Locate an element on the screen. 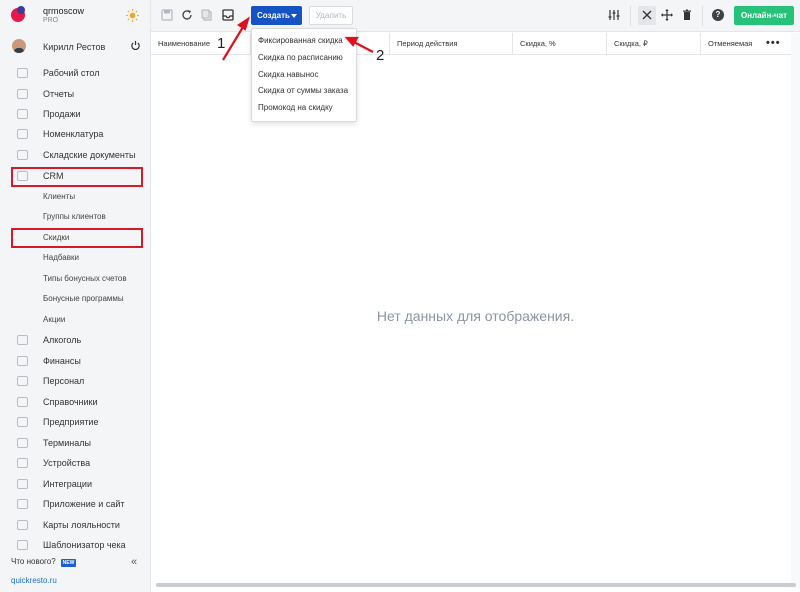 The height and width of the screenshot is (592, 800). sidebar-item-promotions: Акции is located at coordinates (75, 320).